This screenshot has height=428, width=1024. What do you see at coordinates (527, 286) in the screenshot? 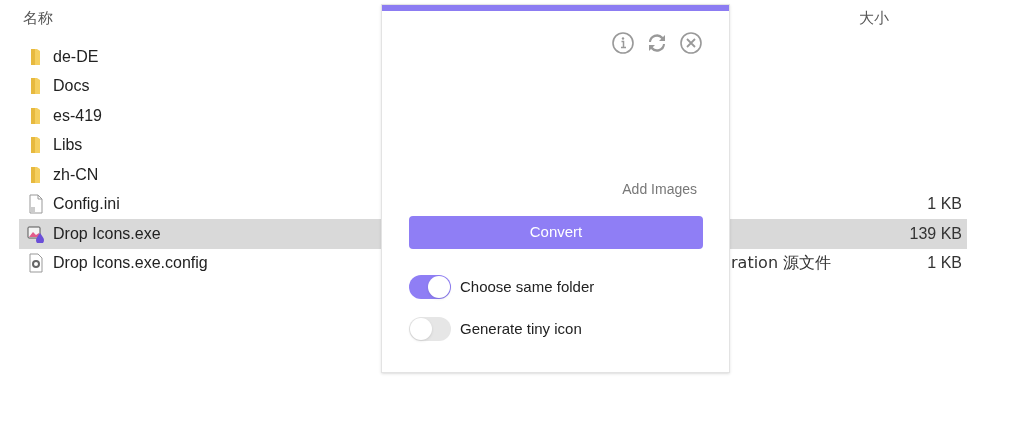
I see `toggle-label: Choose same folder` at bounding box center [527, 286].